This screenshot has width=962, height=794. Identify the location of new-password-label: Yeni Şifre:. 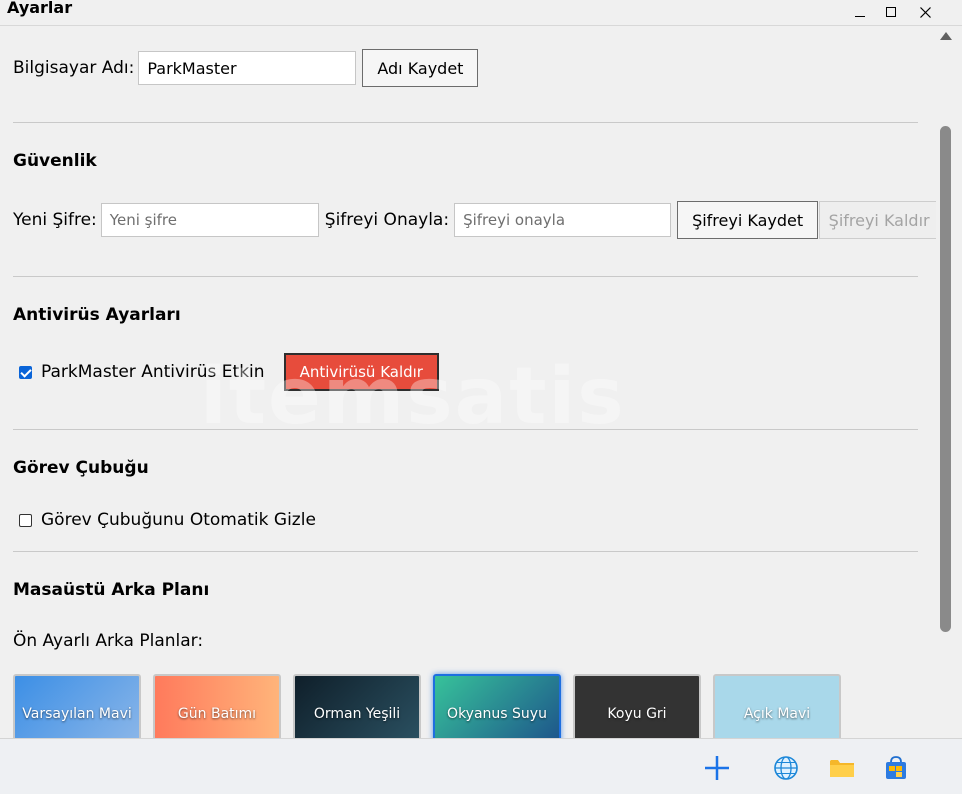
(55, 220).